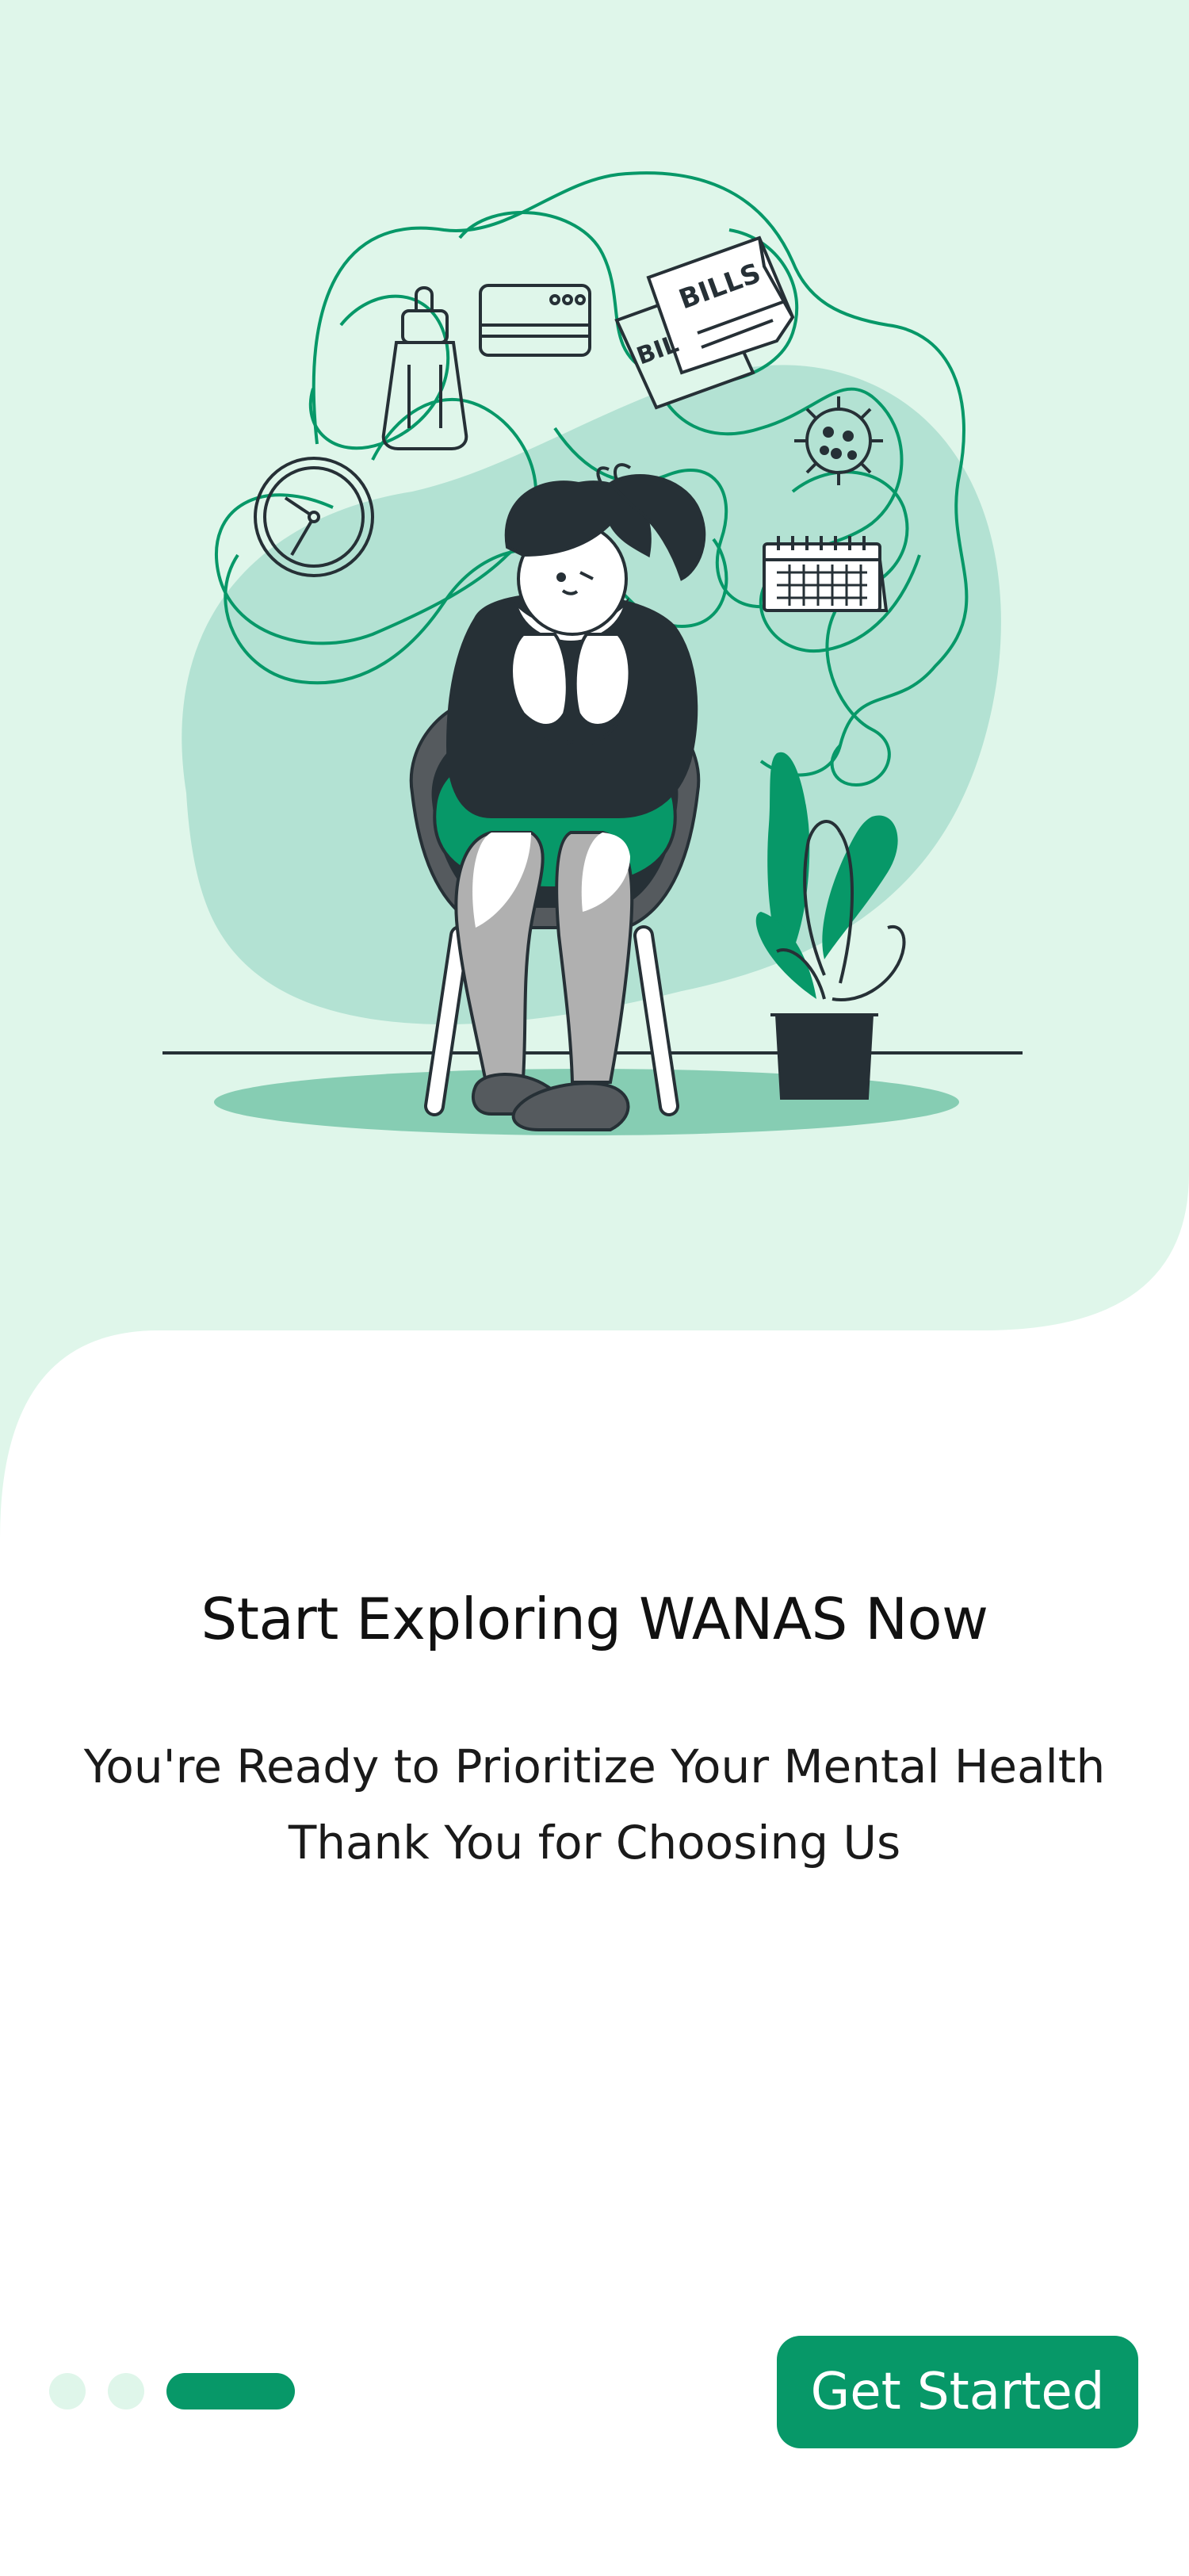 This screenshot has width=1189, height=2576. What do you see at coordinates (594, 1843) in the screenshot?
I see `subtitle-line-2: Thank You for Choosing Us` at bounding box center [594, 1843].